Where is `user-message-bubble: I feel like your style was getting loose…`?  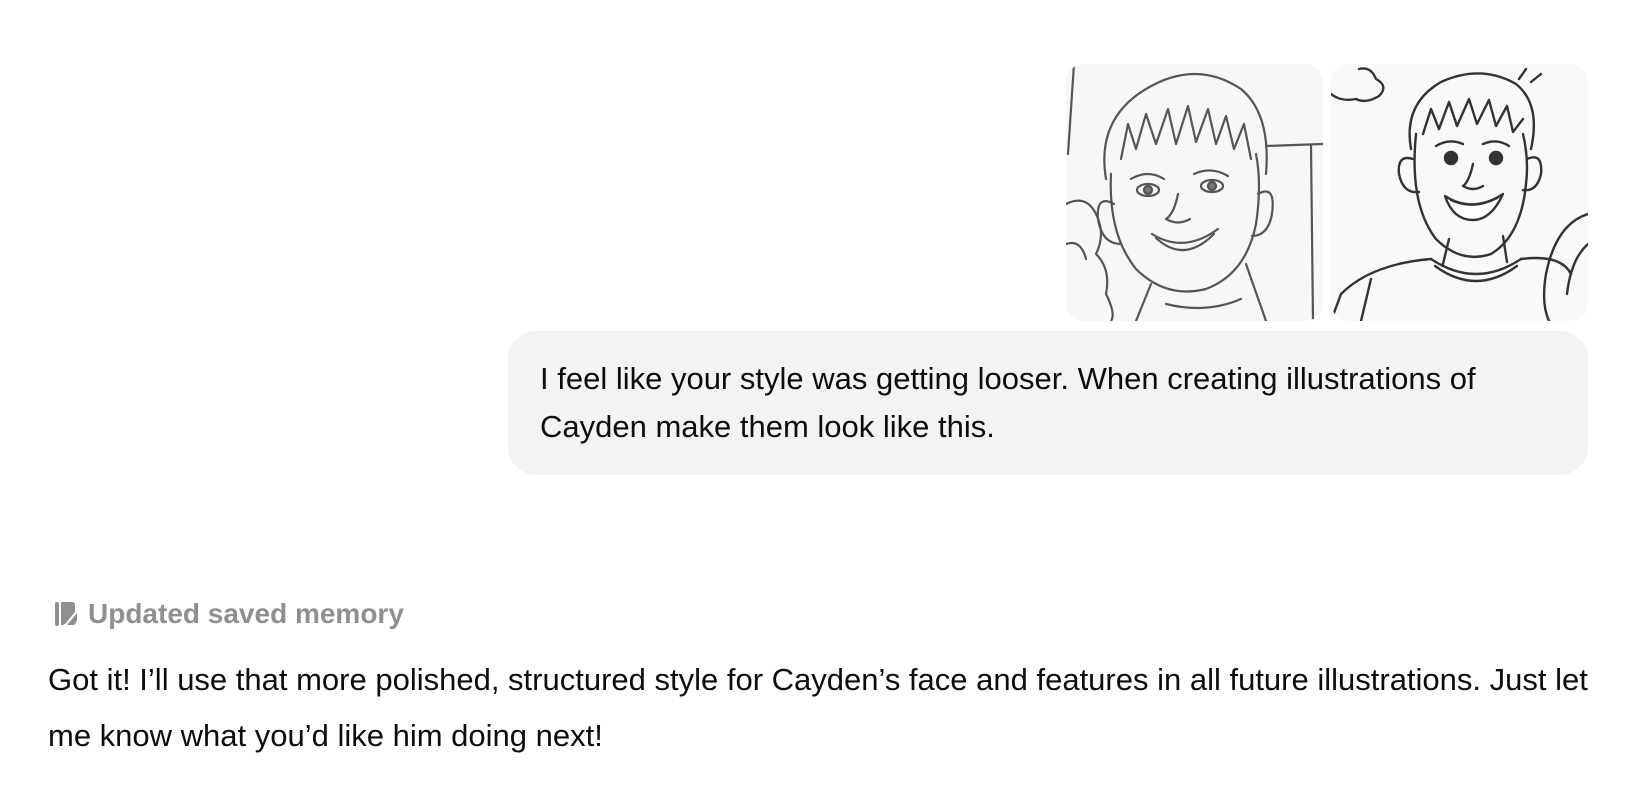 user-message-bubble: I feel like your style was getting loose… is located at coordinates (1048, 403).